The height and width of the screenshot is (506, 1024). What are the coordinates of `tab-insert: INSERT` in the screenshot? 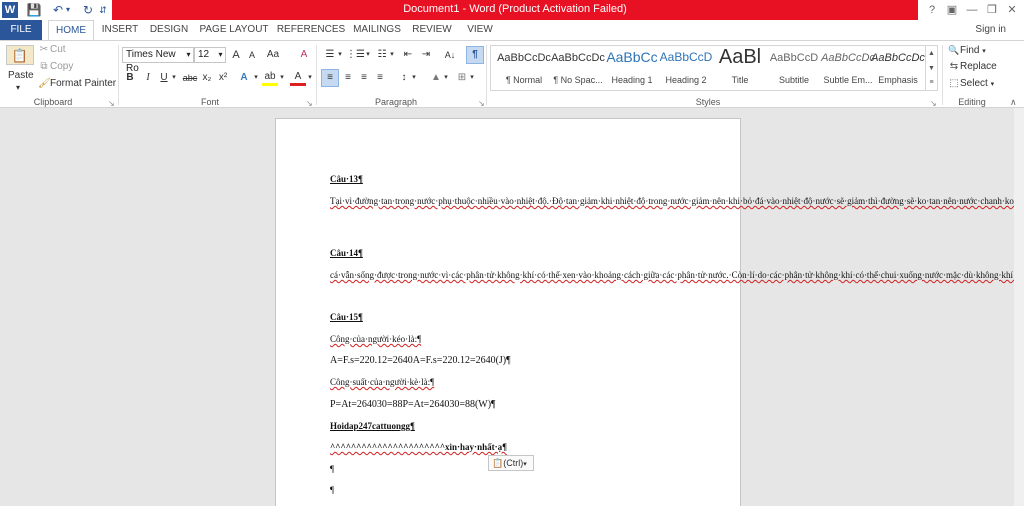 It's located at (120, 30).